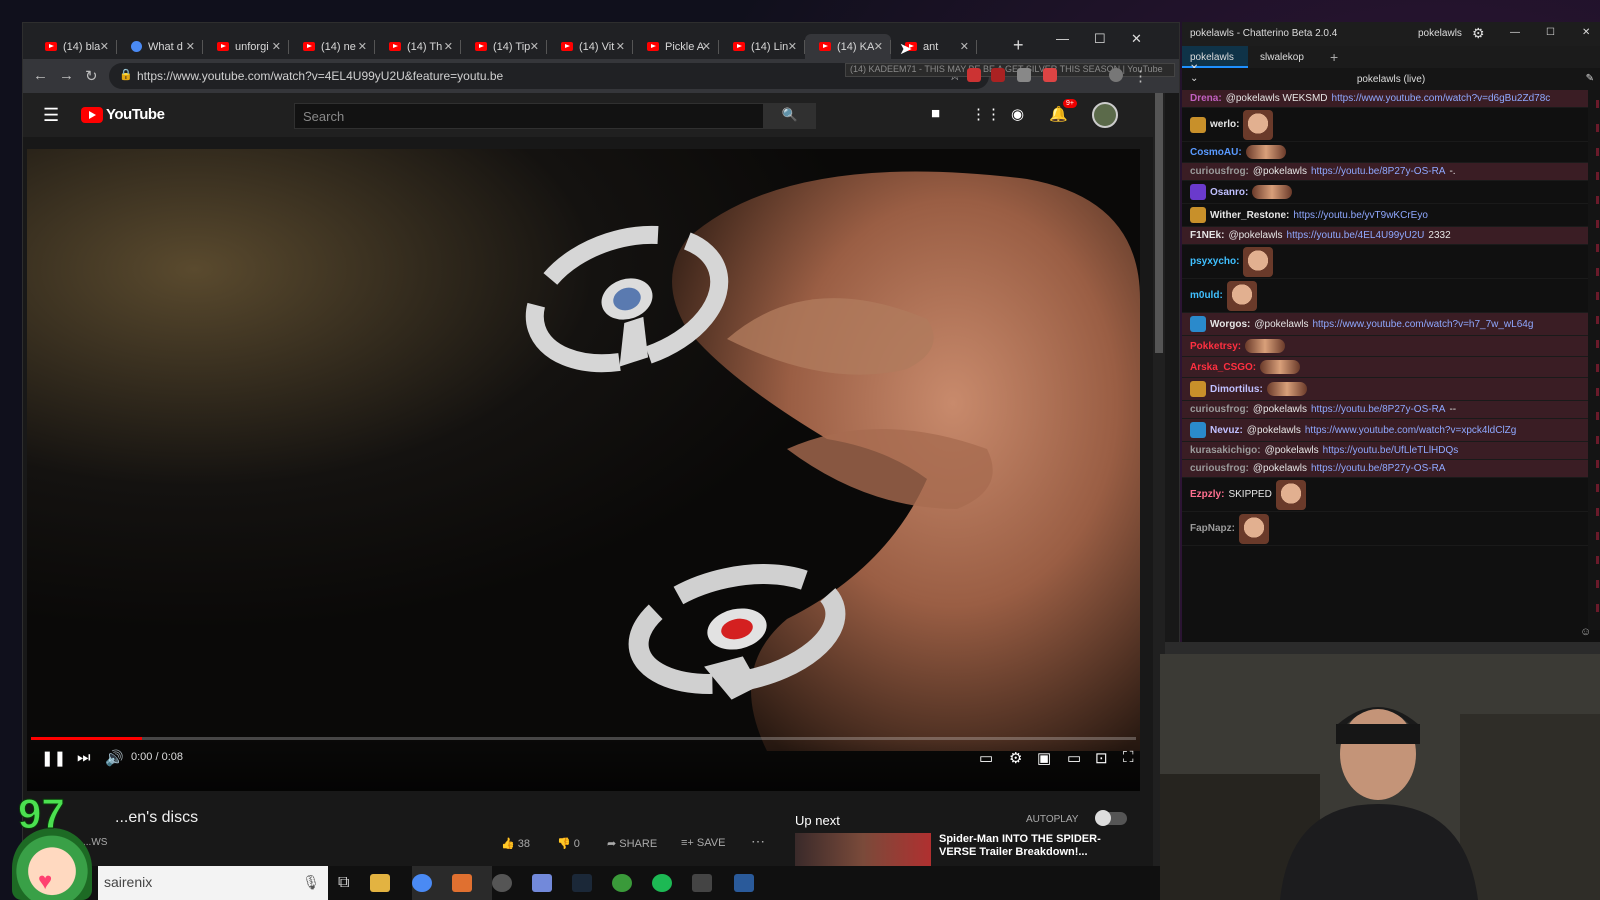 This screenshot has width=1600, height=900. What do you see at coordinates (542, 883) in the screenshot?
I see `discord-icon` at bounding box center [542, 883].